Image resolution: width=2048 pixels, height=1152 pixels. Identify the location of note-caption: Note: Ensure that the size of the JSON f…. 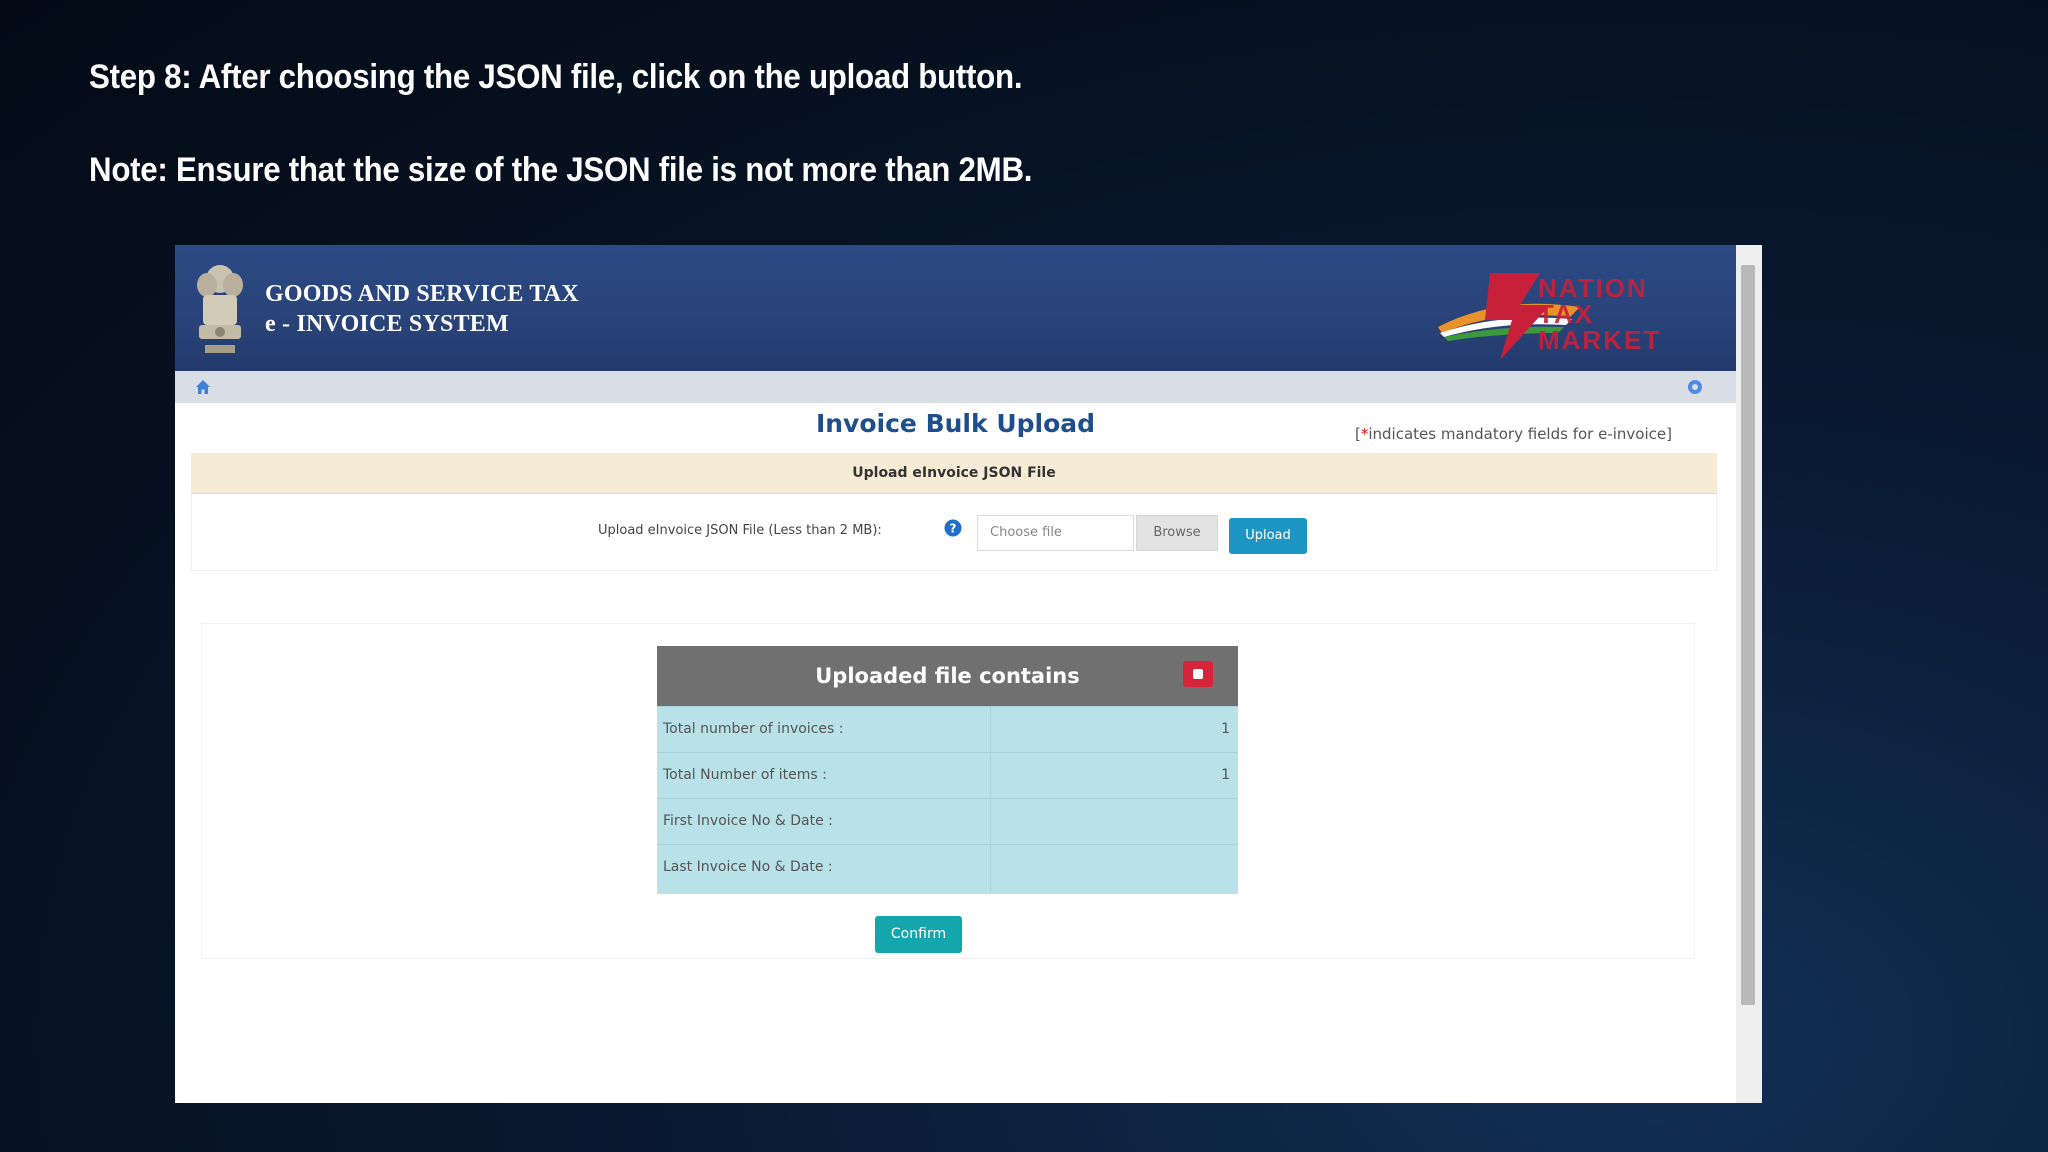
(561, 170).